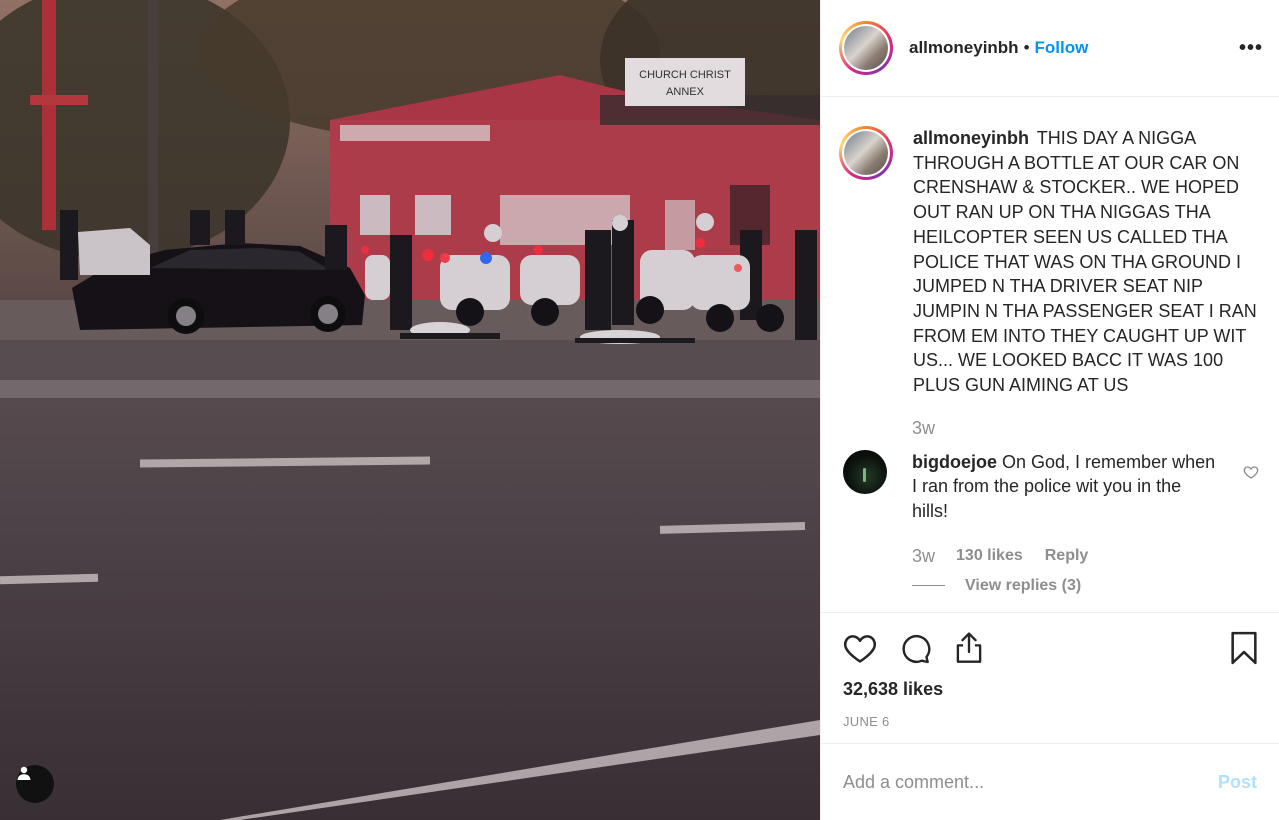 This screenshot has height=820, width=1279. Describe the element at coordinates (866, 48) in the screenshot. I see `author-avatar` at that location.